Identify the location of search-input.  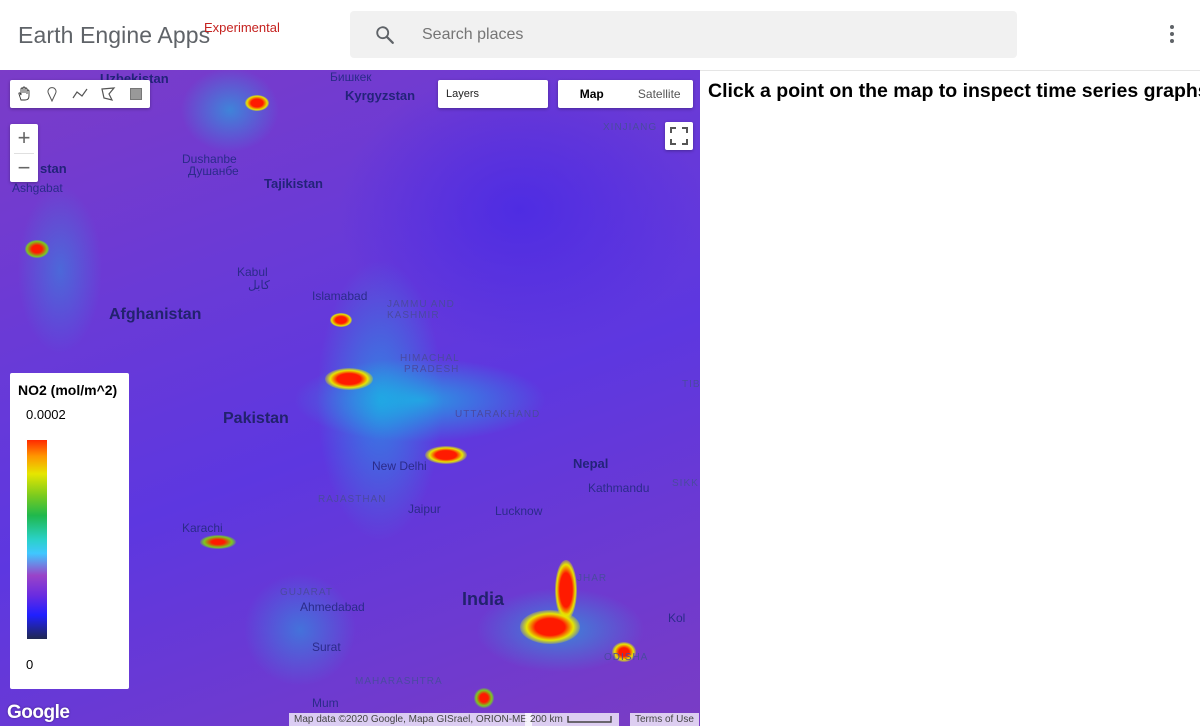
(702, 34).